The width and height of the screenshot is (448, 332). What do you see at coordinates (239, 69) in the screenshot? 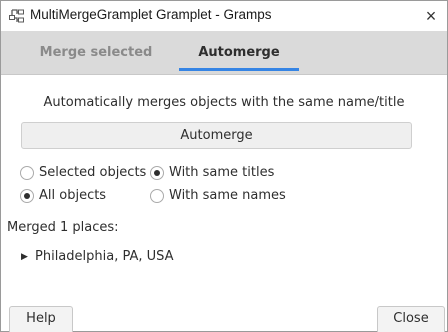
I see `active-tab-indicator` at bounding box center [239, 69].